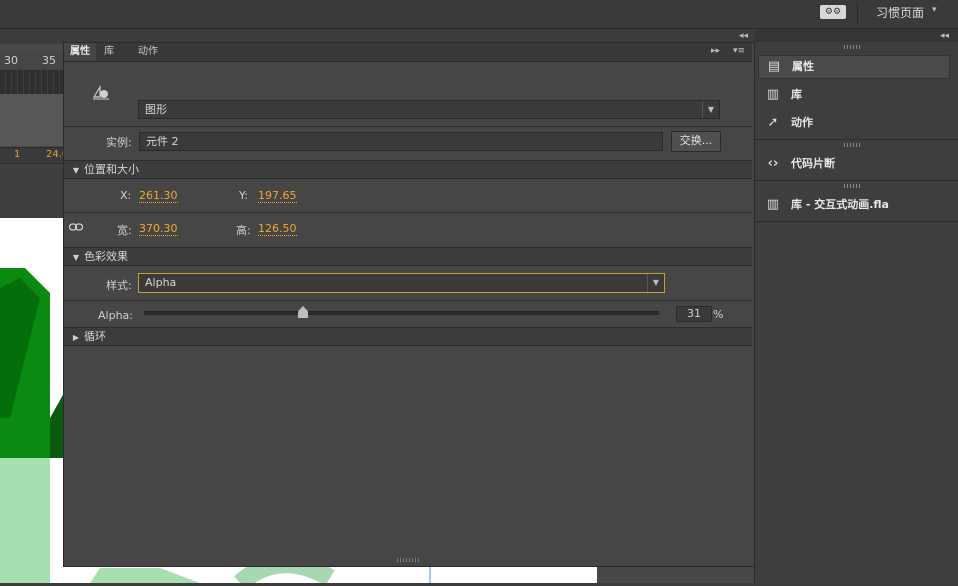  Describe the element at coordinates (101, 92) in the screenshot. I see `symbol-instance-icon` at that location.